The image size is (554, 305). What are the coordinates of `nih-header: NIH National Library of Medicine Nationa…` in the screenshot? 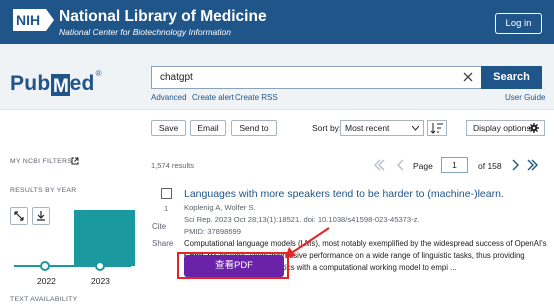 It's located at (277, 22).